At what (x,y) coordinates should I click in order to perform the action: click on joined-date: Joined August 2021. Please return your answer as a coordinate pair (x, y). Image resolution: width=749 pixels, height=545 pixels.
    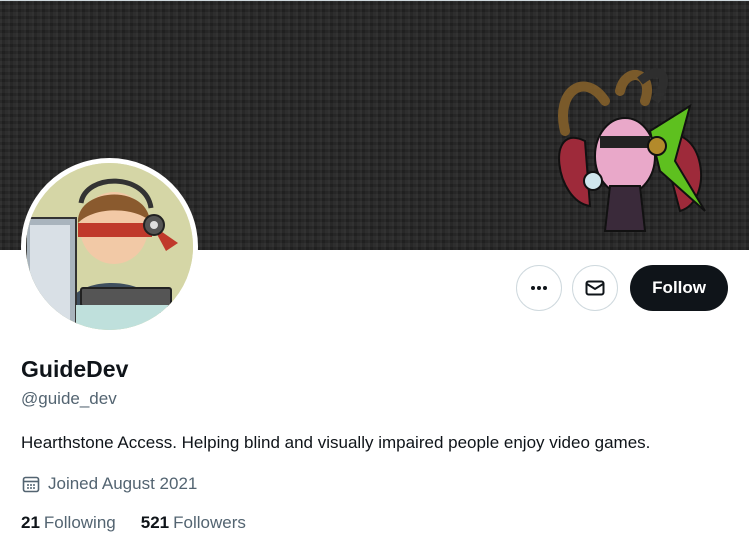
    Looking at the image, I should click on (109, 484).